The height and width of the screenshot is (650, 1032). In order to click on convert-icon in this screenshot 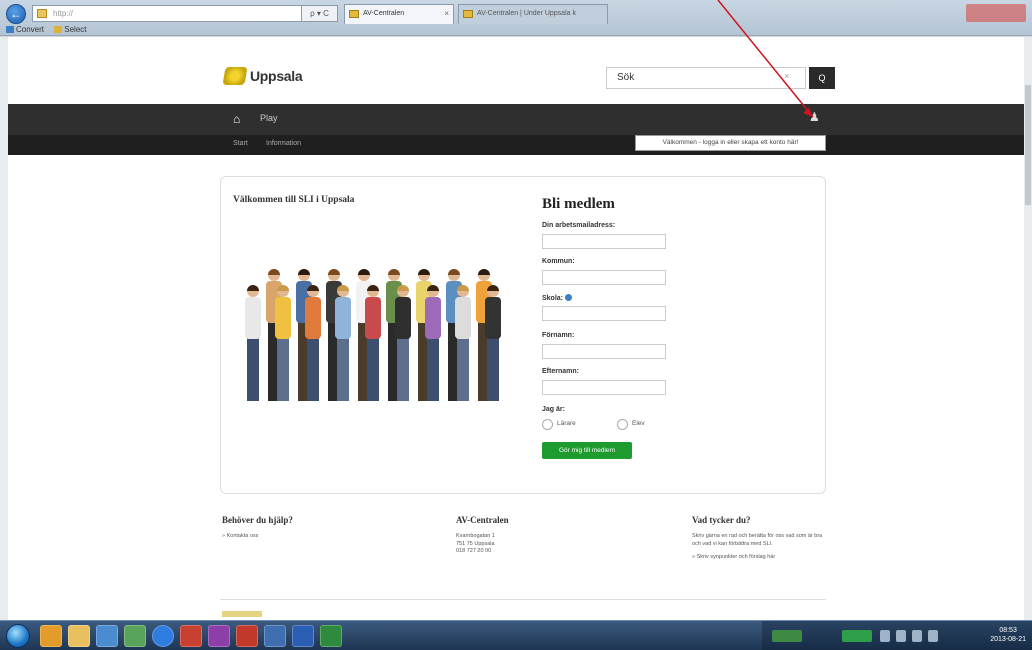, I will do `click(10, 29)`.